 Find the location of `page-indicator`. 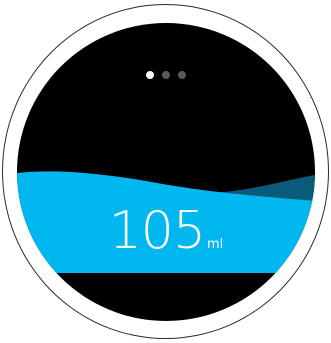

page-indicator is located at coordinates (166, 75).